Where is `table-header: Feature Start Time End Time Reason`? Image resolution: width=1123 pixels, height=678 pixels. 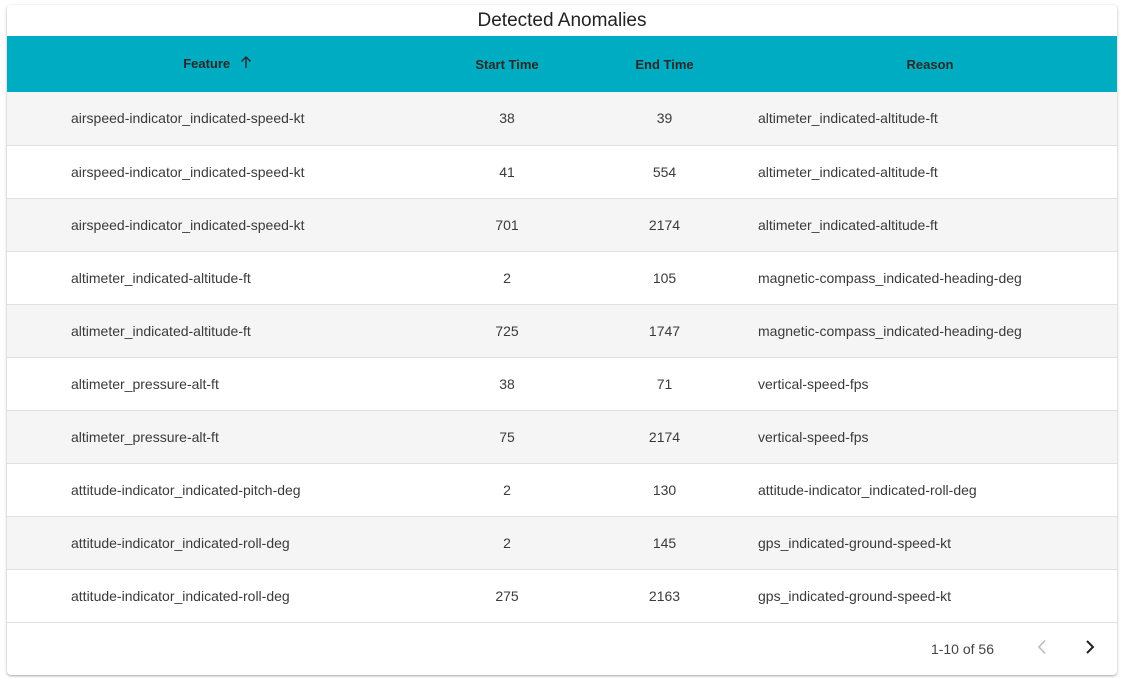 table-header: Feature Start Time End Time Reason is located at coordinates (562, 64).